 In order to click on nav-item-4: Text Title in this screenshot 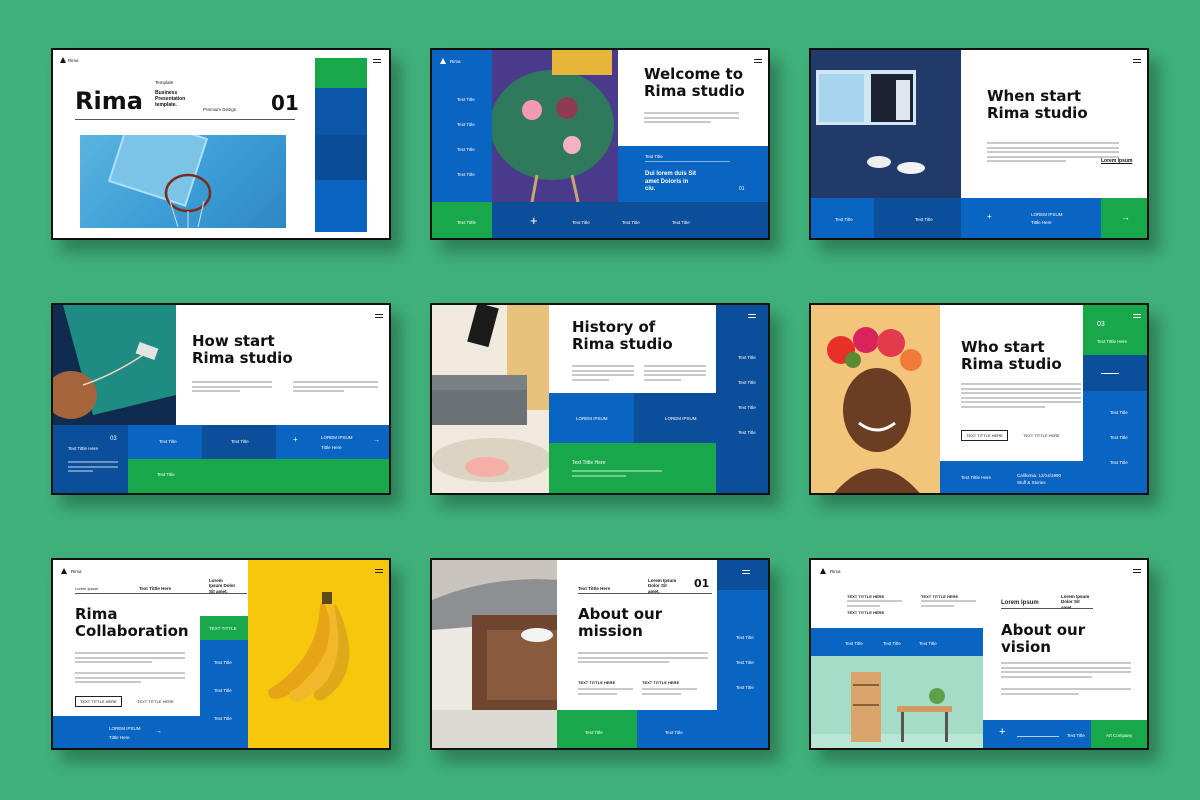, I will do `click(466, 174)`.